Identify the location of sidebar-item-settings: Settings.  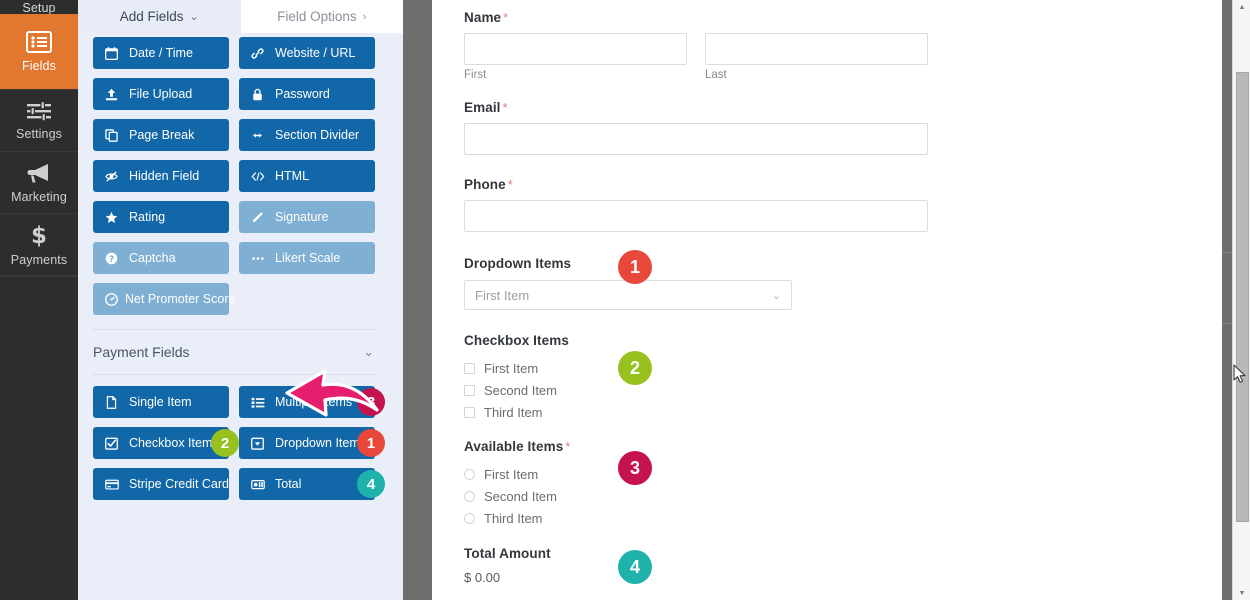
(39, 121).